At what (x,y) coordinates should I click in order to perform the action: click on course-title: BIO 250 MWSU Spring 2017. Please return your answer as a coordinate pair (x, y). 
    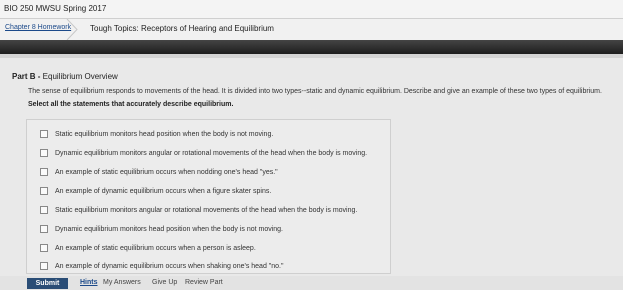
    Looking at the image, I should click on (55, 8).